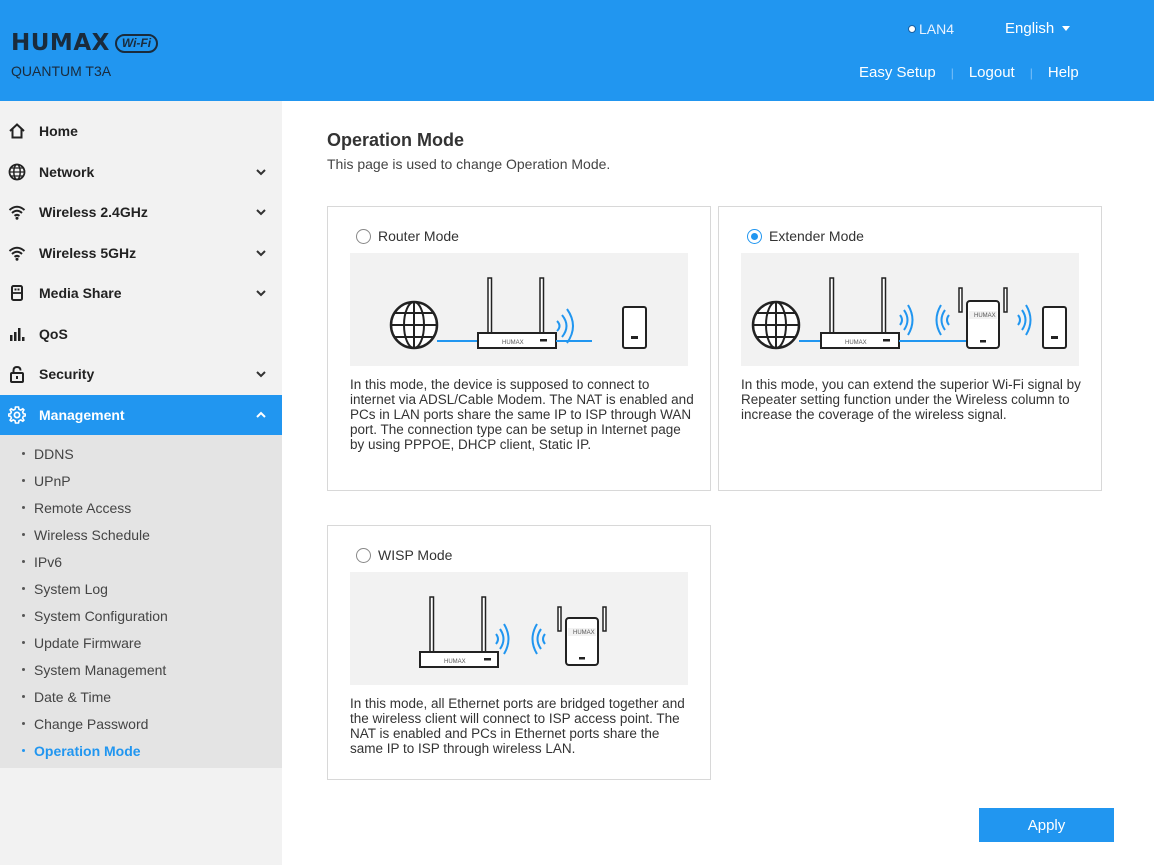  What do you see at coordinates (17, 374) in the screenshot?
I see `lock-icon` at bounding box center [17, 374].